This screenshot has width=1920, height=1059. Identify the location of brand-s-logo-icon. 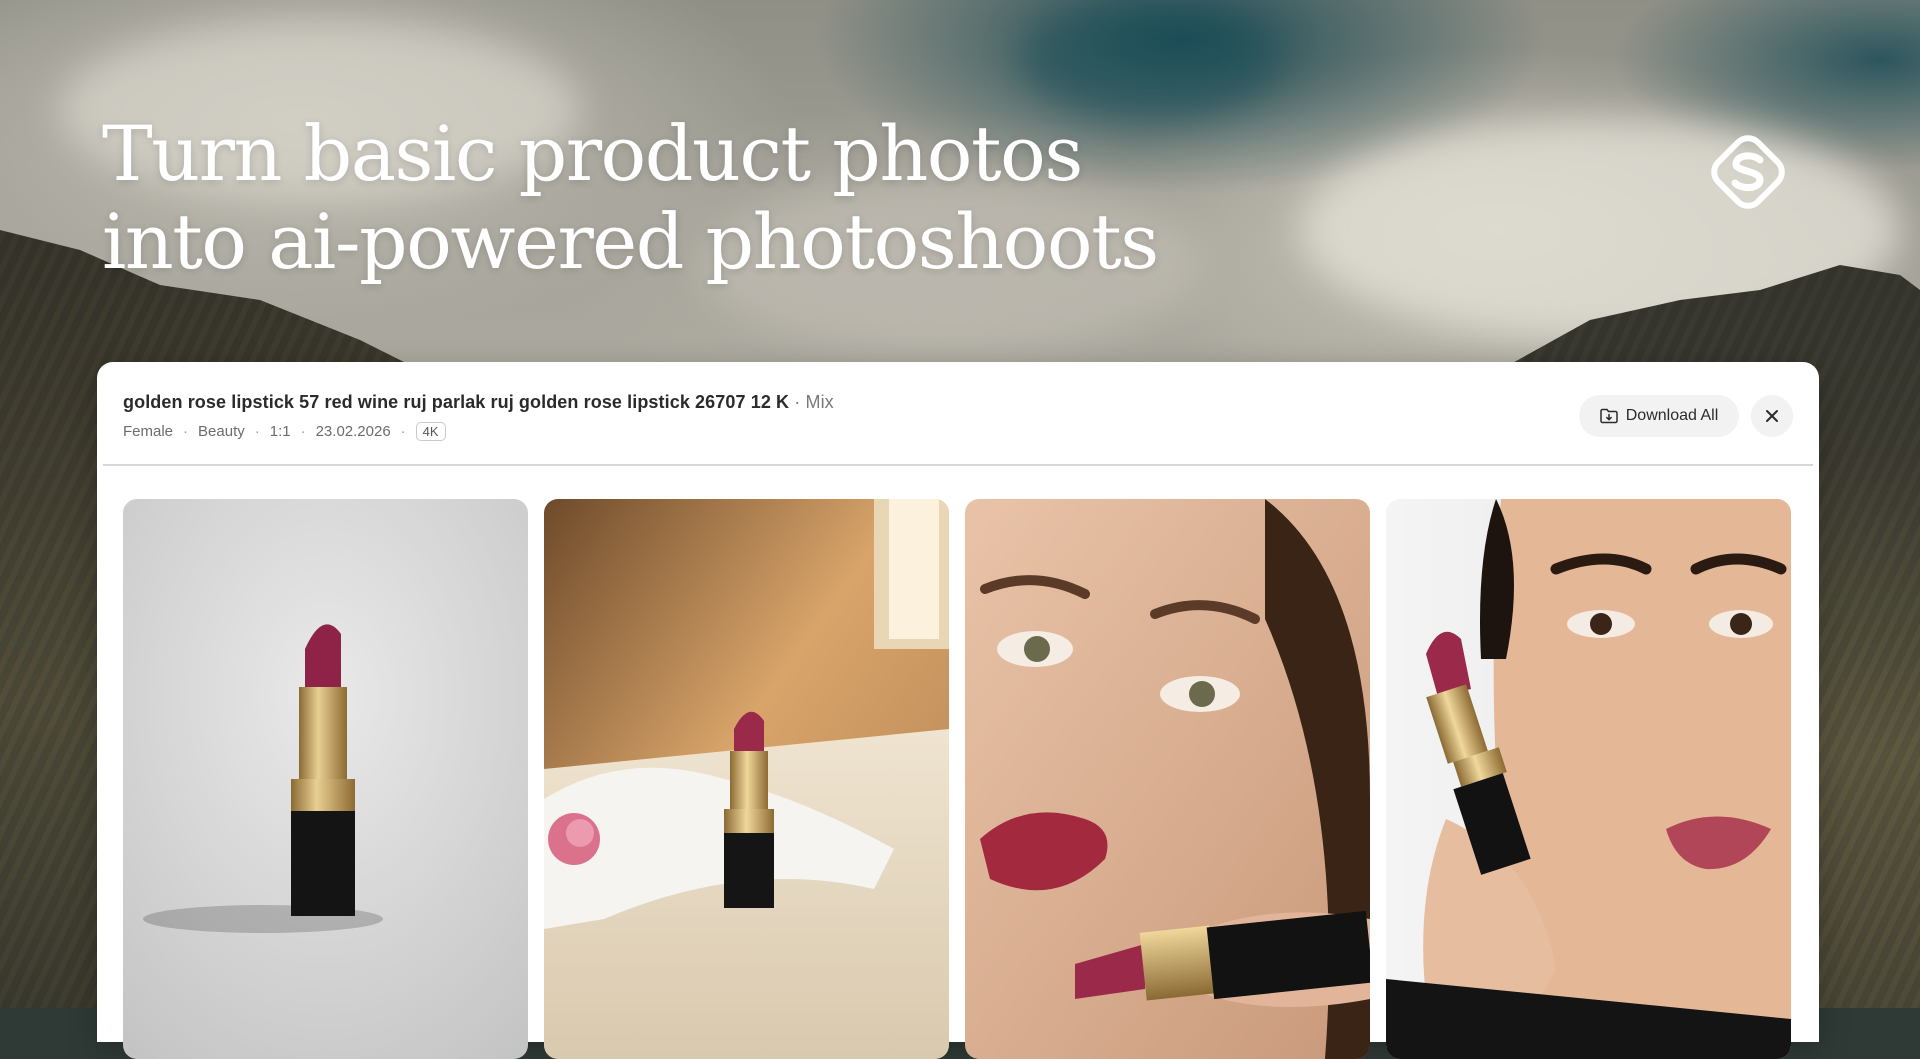
(1748, 172).